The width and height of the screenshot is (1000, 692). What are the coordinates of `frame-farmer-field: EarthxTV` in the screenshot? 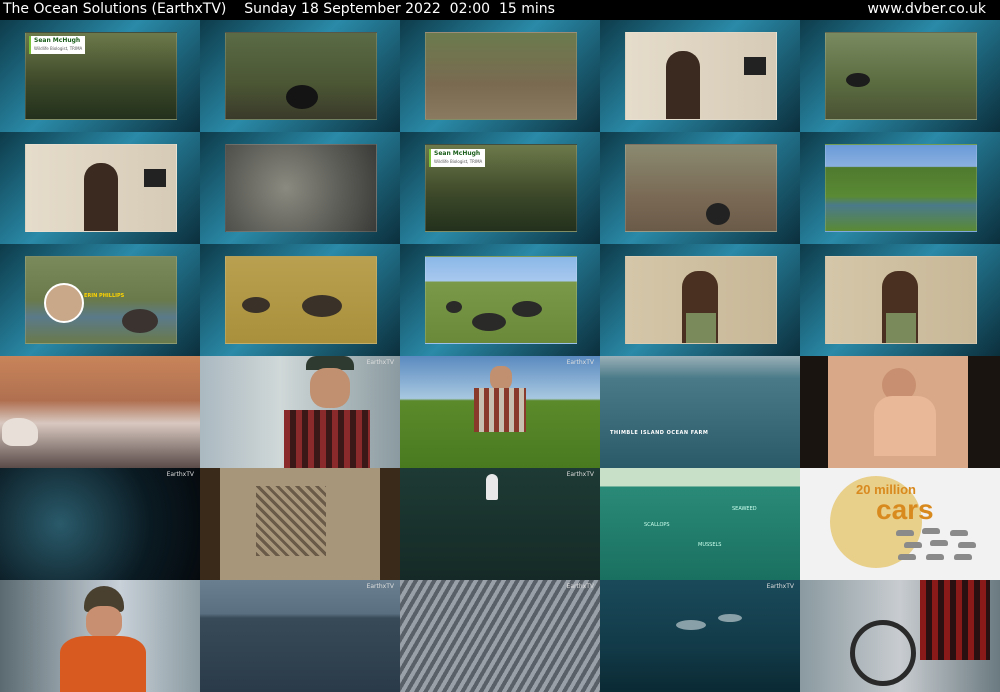 It's located at (500, 412).